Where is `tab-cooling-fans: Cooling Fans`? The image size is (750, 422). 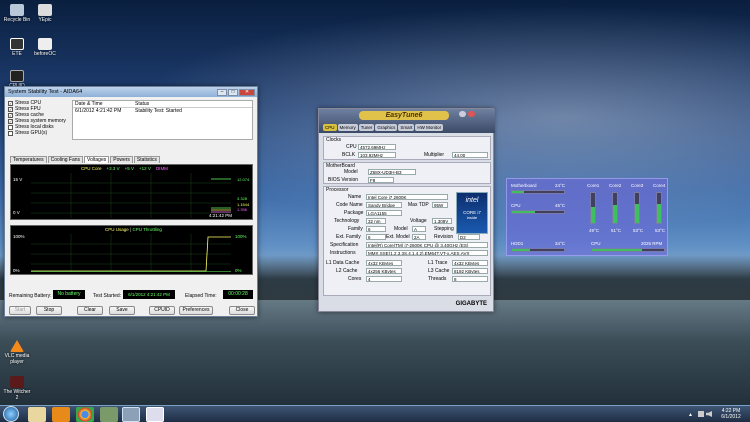
tab-cooling-fans: Cooling Fans is located at coordinates (65, 159).